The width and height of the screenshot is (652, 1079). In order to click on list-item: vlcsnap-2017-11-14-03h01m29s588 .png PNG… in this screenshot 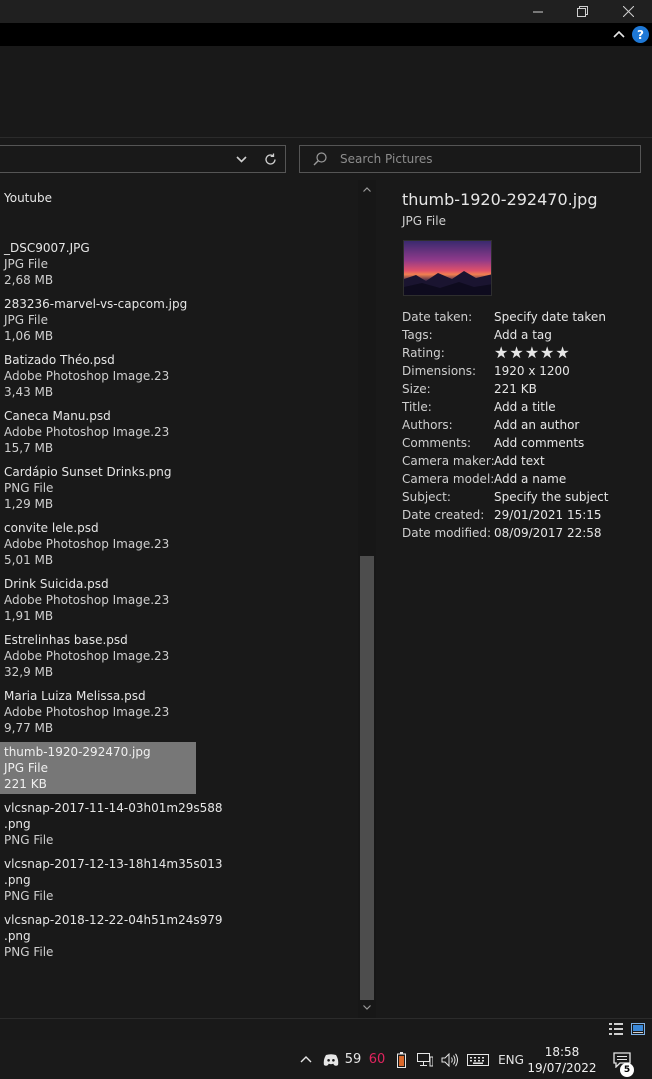, I will do `click(111, 824)`.